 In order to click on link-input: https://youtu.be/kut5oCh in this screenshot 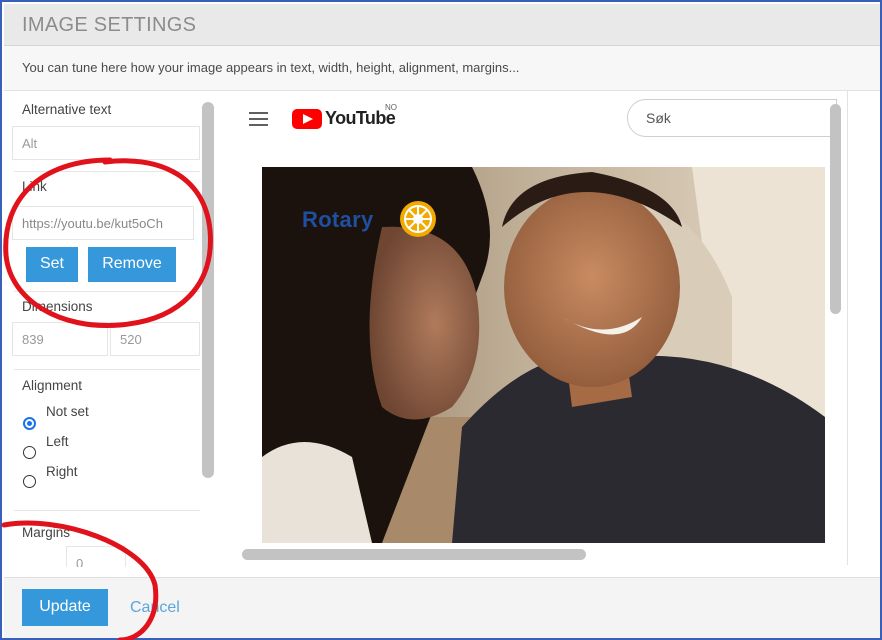, I will do `click(103, 223)`.